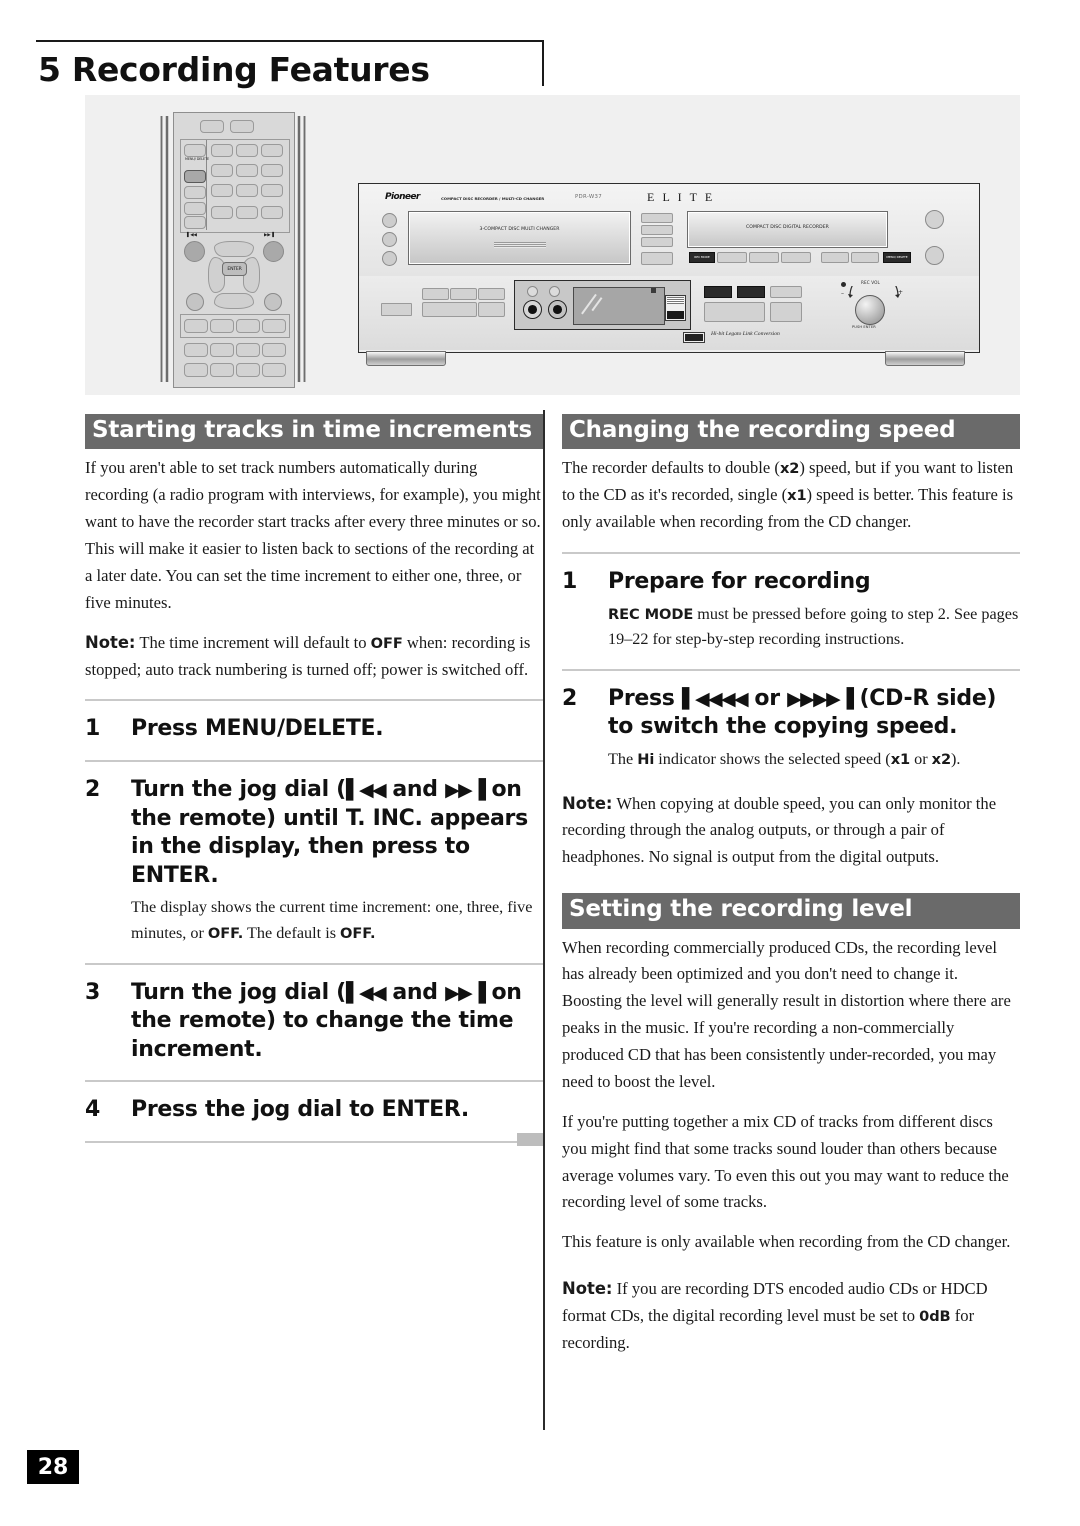 This screenshot has width=1080, height=1526. Describe the element at coordinates (225, 933) in the screenshot. I see `step-2-off-1: OFF.` at that location.